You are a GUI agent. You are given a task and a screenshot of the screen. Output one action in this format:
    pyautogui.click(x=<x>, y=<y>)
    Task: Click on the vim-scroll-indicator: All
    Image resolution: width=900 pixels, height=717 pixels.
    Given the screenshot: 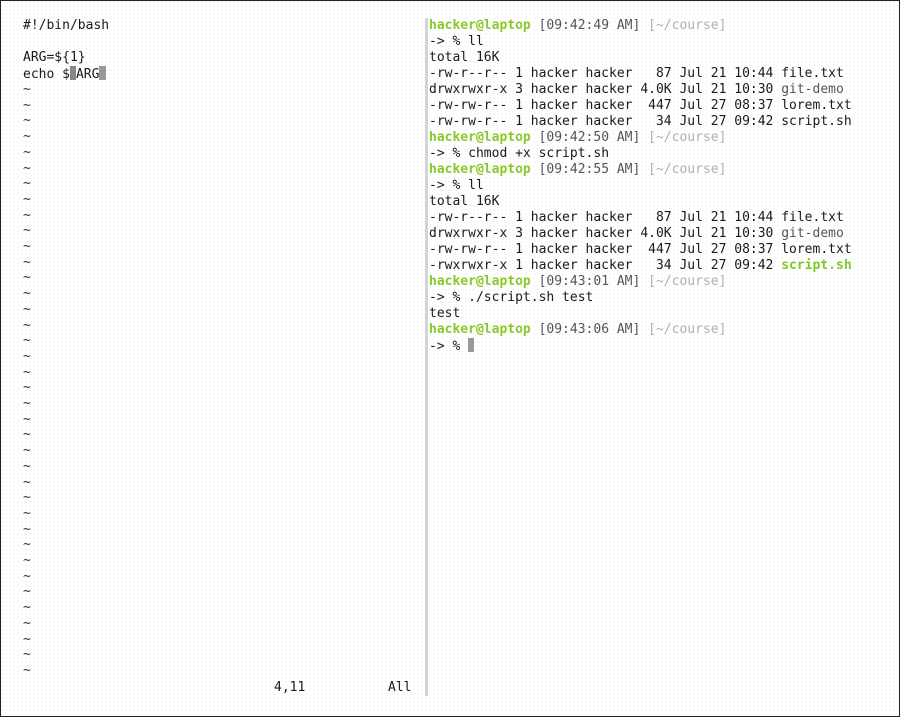 What is the action you would take?
    pyautogui.click(x=400, y=687)
    